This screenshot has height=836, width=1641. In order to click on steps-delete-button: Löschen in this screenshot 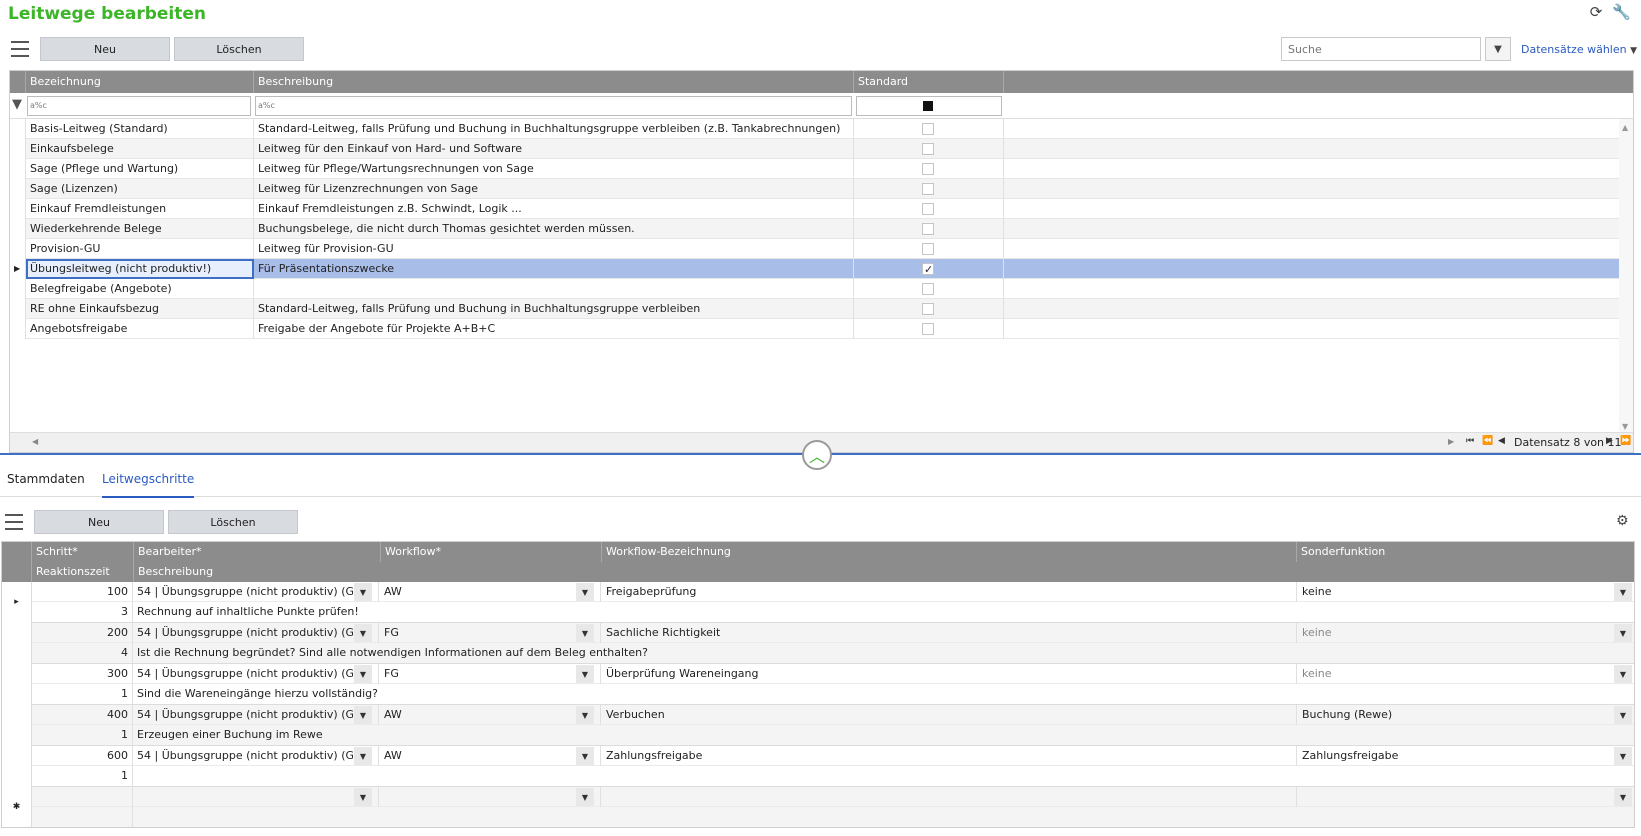, I will do `click(233, 522)`.